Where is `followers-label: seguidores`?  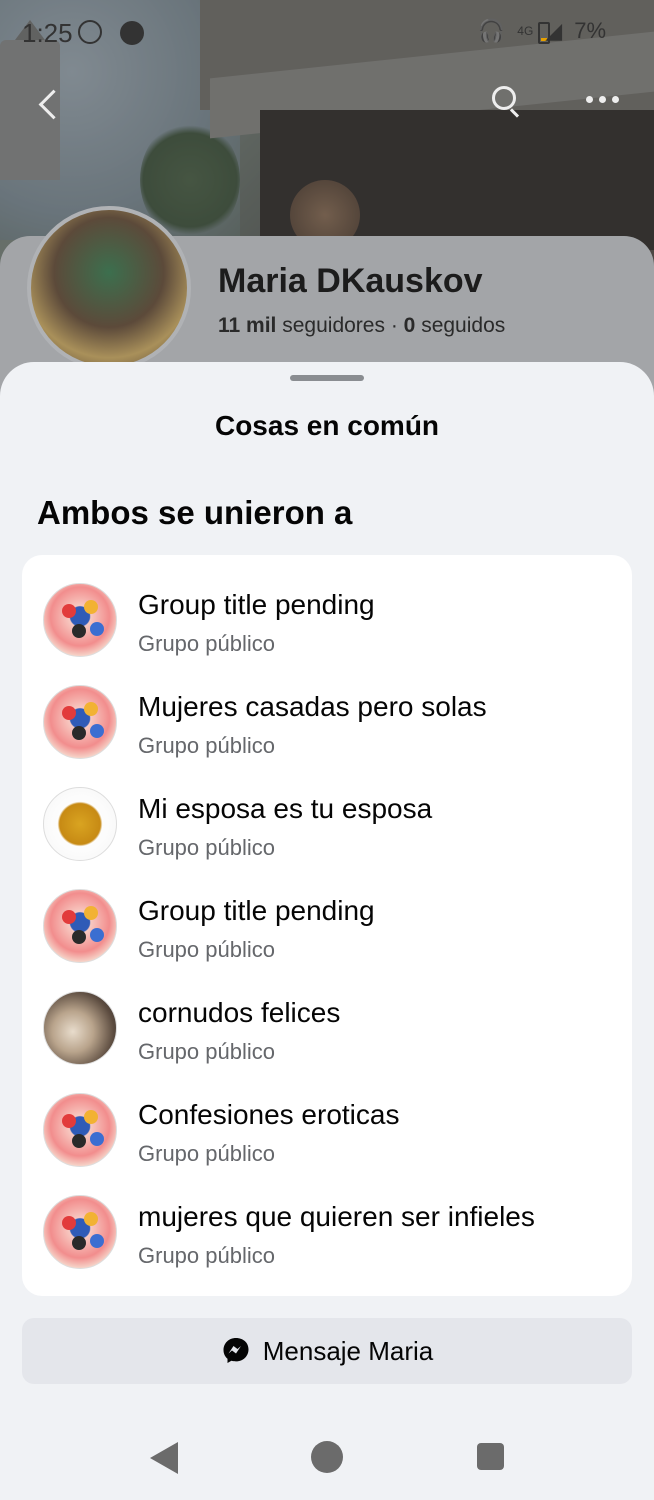 followers-label: seguidores is located at coordinates (333, 325).